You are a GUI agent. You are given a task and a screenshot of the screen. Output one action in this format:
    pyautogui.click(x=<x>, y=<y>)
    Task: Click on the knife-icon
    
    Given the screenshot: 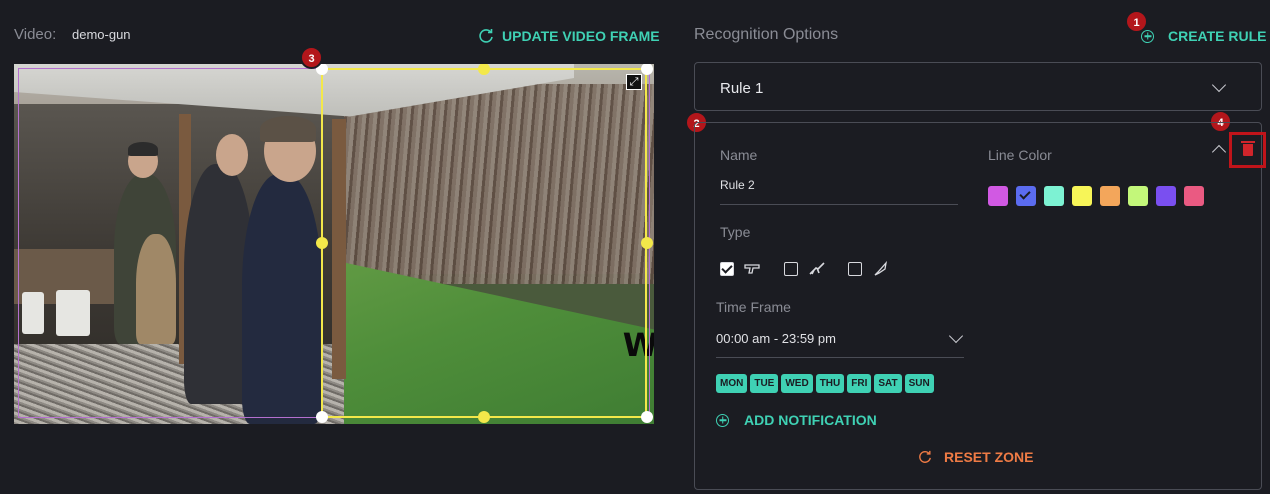 What is the action you would take?
    pyautogui.click(x=880, y=268)
    